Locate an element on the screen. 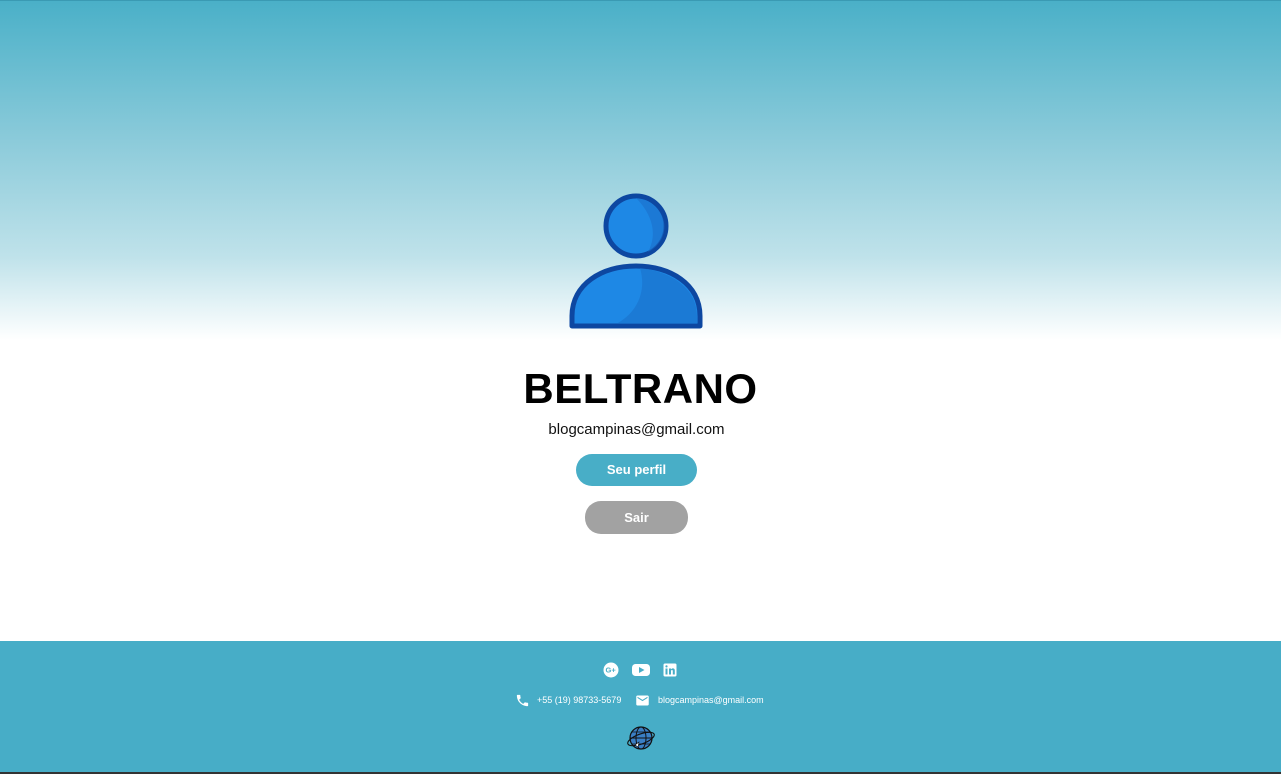 This screenshot has width=1281, height=774. footer-email: blogcampinas@gmail.com is located at coordinates (711, 700).